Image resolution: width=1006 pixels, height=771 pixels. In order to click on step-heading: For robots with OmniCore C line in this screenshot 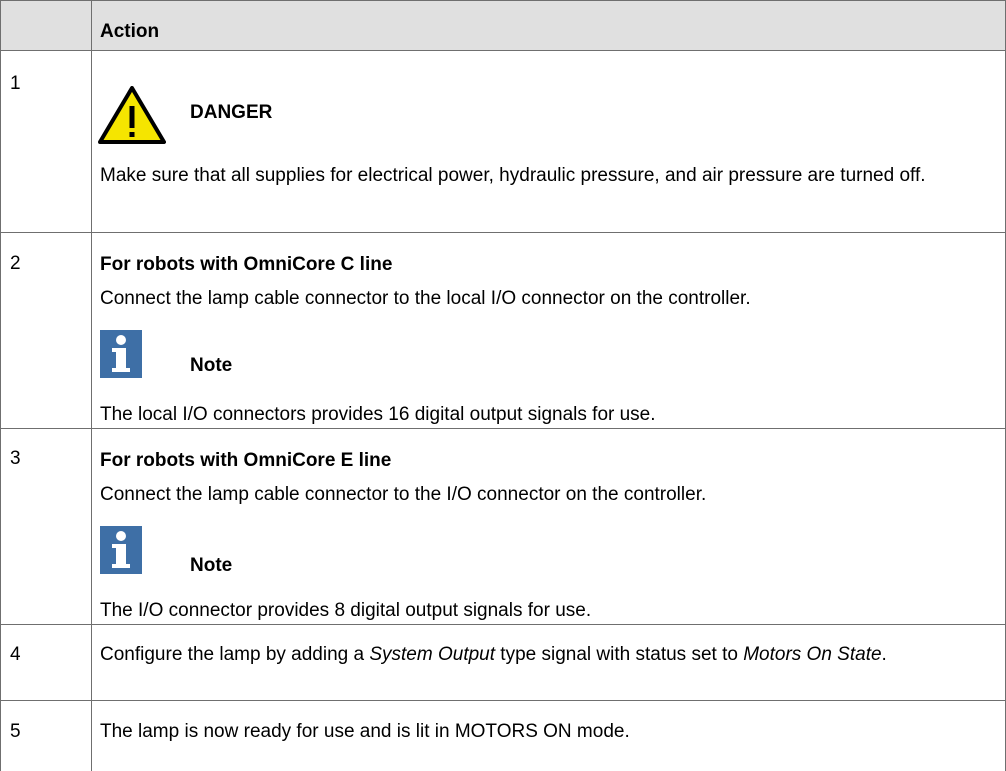, I will do `click(246, 264)`.